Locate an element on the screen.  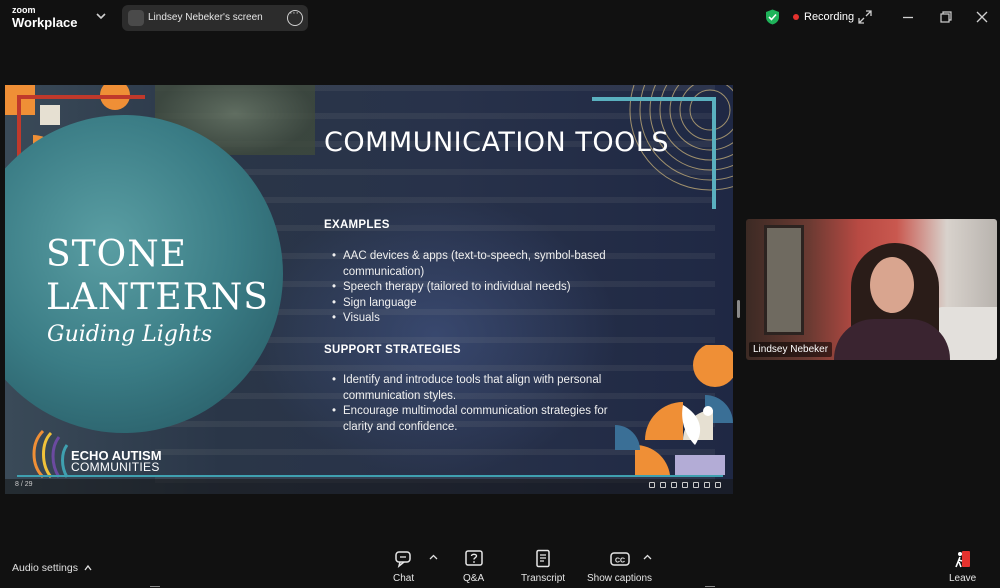
split-divider-handle is located at coordinates (738, 309).